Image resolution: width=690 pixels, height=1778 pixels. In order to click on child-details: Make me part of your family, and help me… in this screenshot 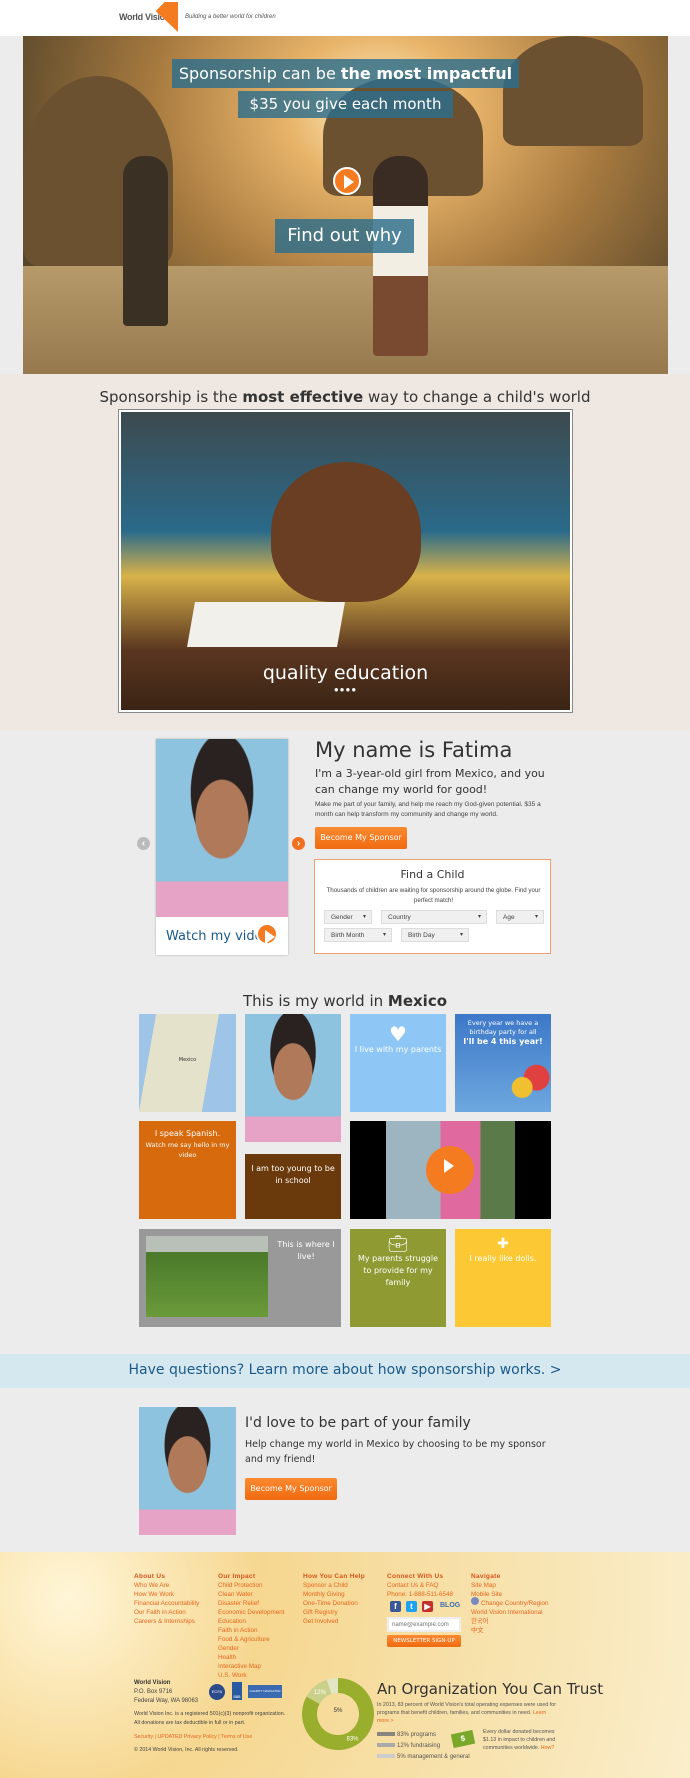, I will do `click(428, 809)`.